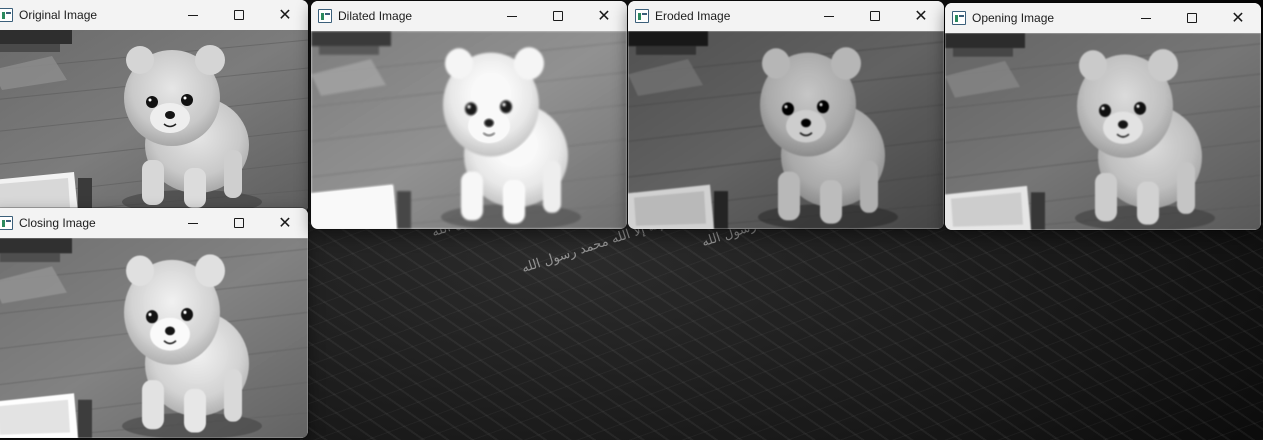  What do you see at coordinates (693, 16) in the screenshot?
I see `window-title: Eroded Image` at bounding box center [693, 16].